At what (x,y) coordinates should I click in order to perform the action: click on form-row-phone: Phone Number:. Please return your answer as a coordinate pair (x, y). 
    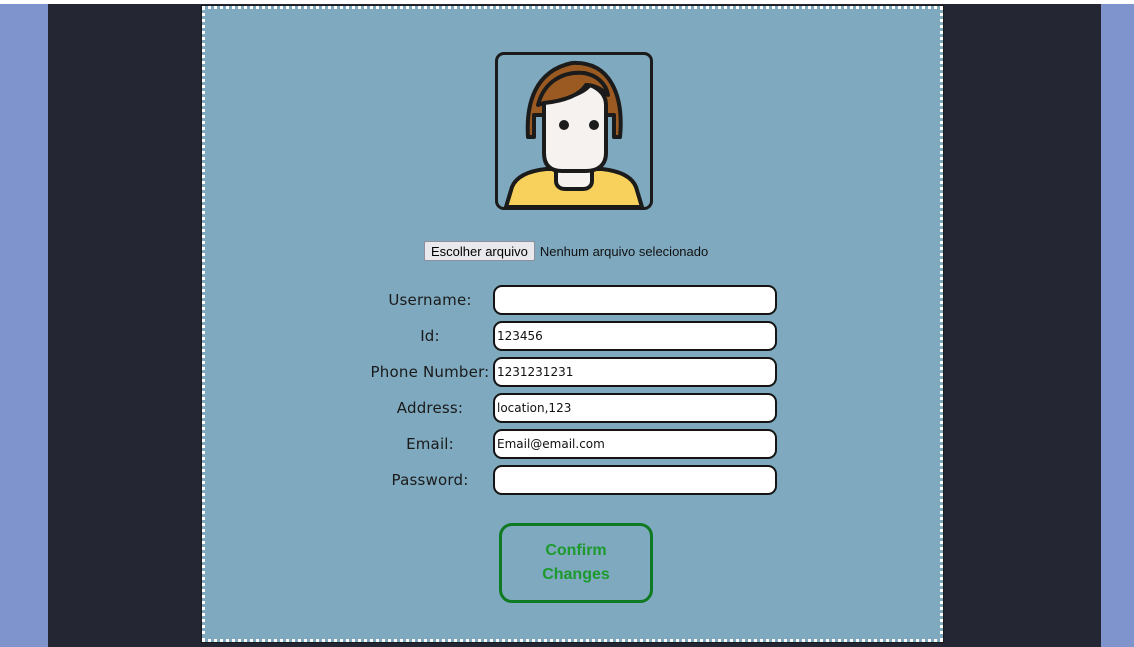
    Looking at the image, I should click on (575, 372).